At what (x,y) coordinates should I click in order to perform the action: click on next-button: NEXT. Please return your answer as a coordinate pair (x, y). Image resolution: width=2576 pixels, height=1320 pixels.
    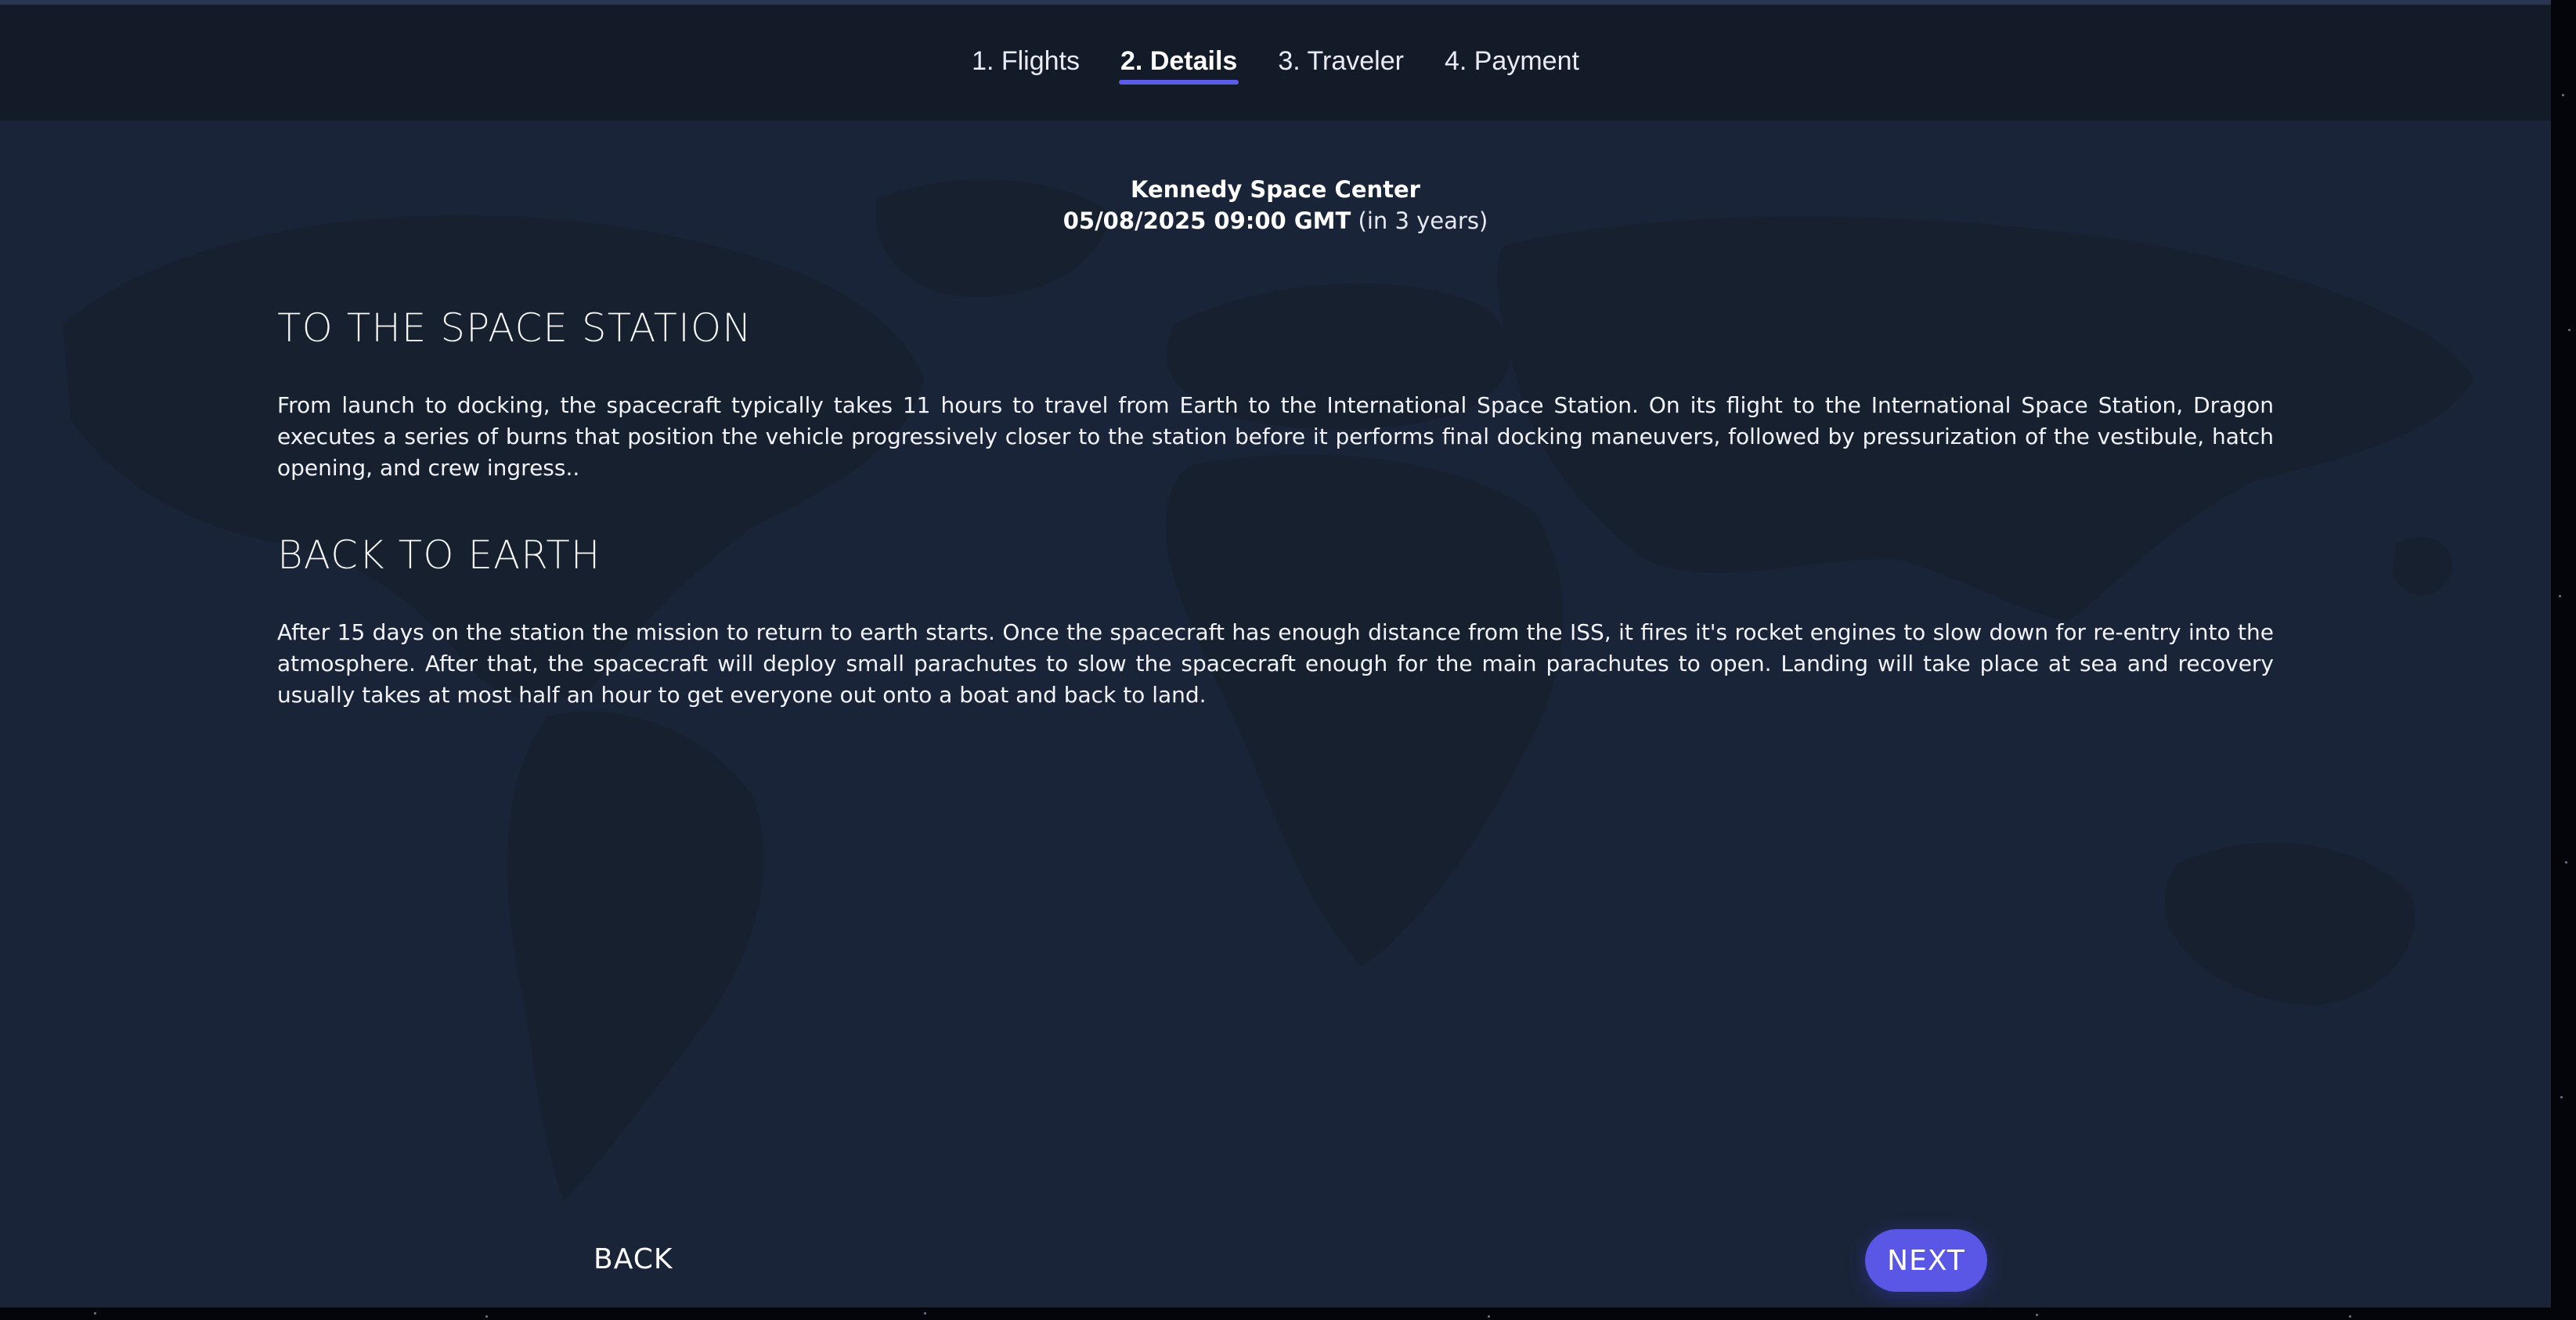
    Looking at the image, I should click on (1926, 1261).